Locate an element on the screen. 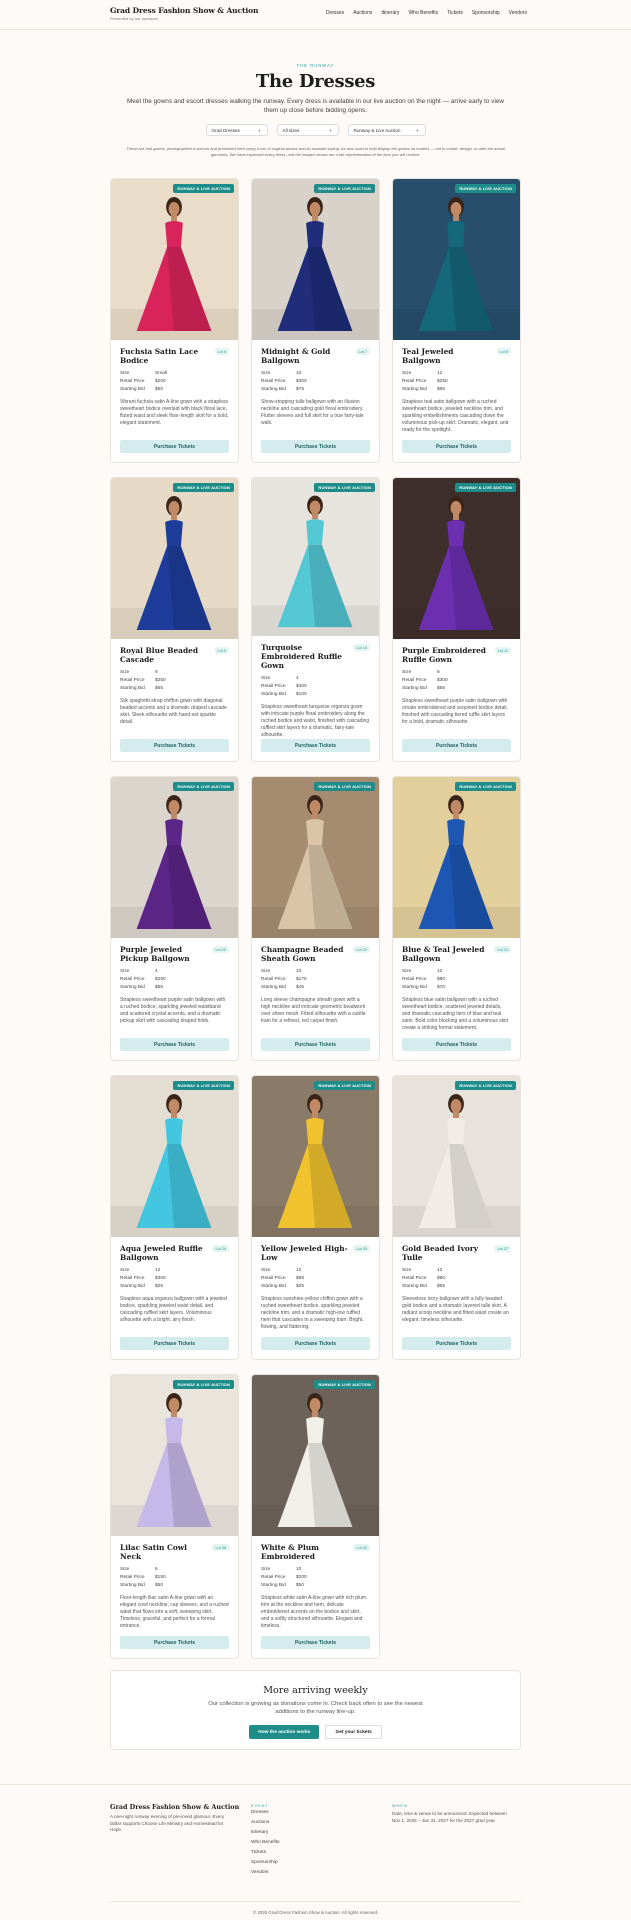 The image size is (631, 1920). lot-badge: Lot 9 is located at coordinates (221, 650).